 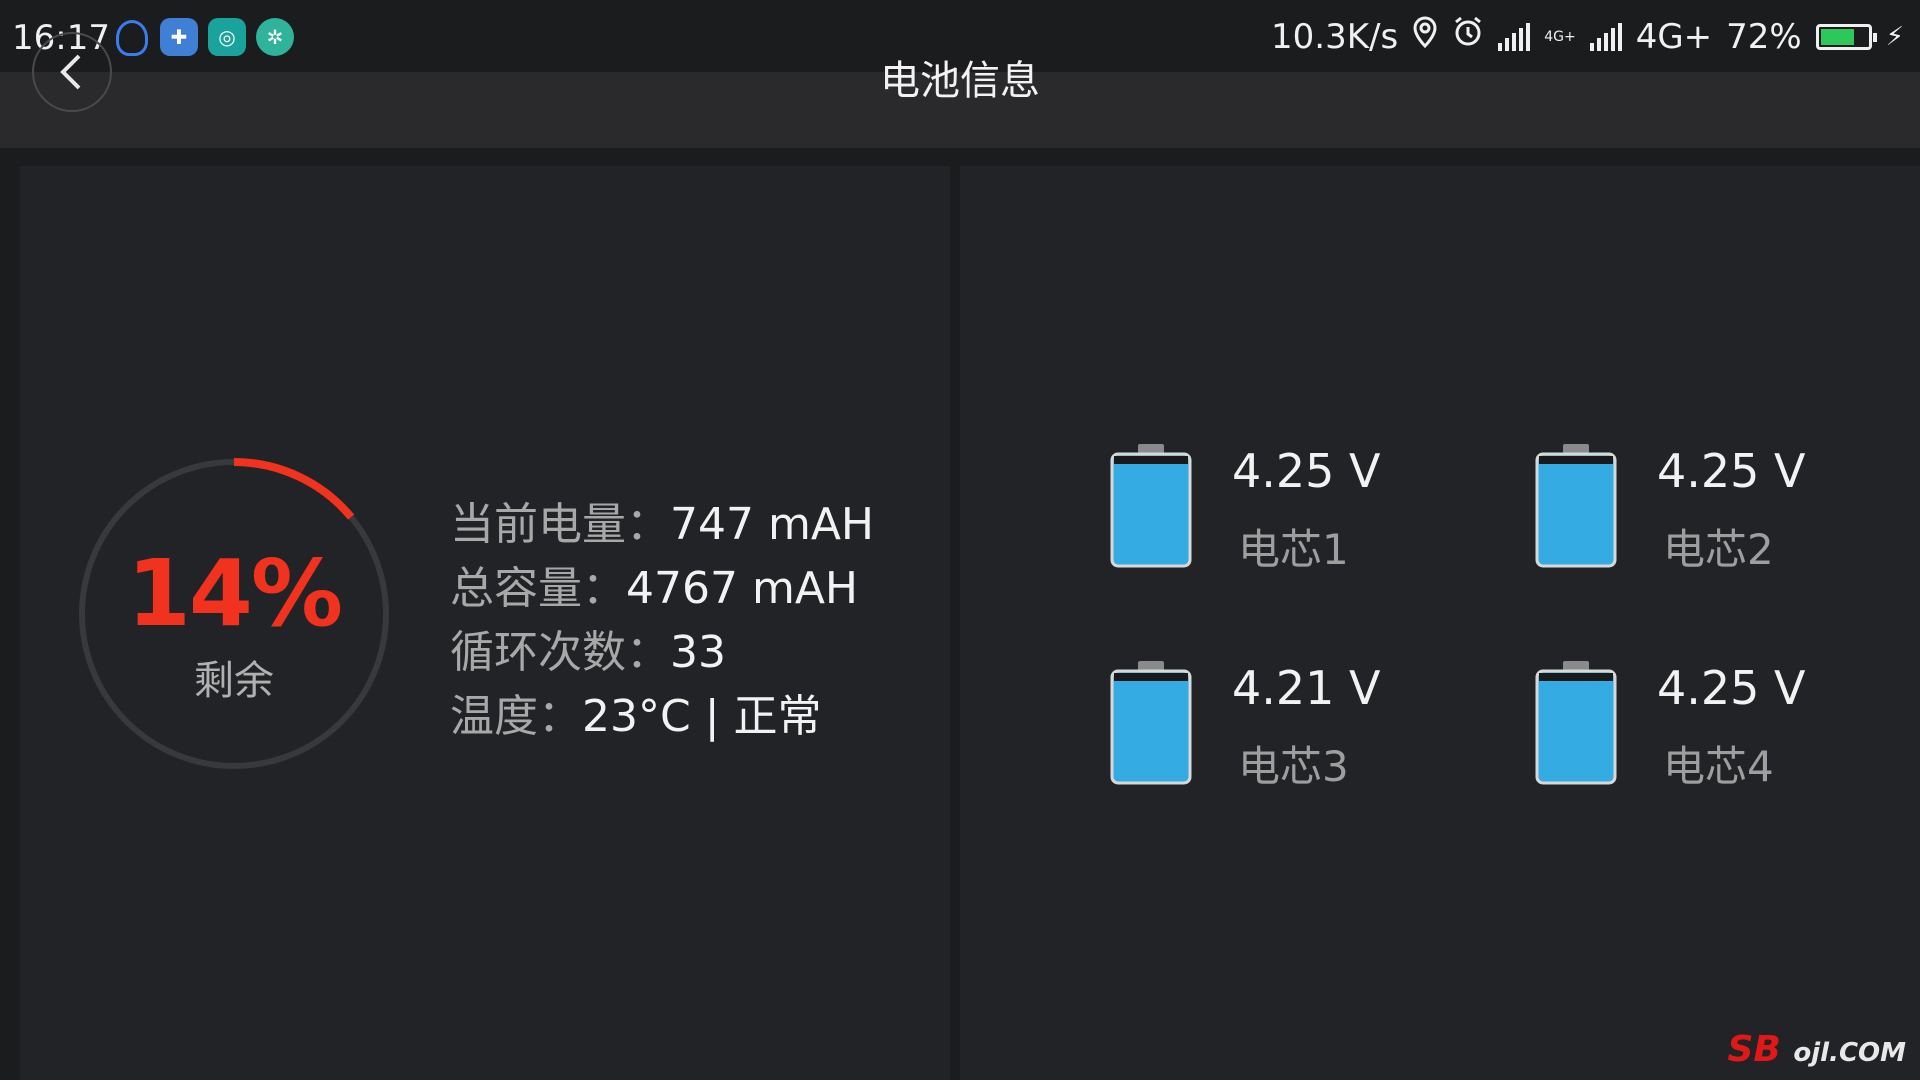 I want to click on battery-icon, so click(x=1846, y=36).